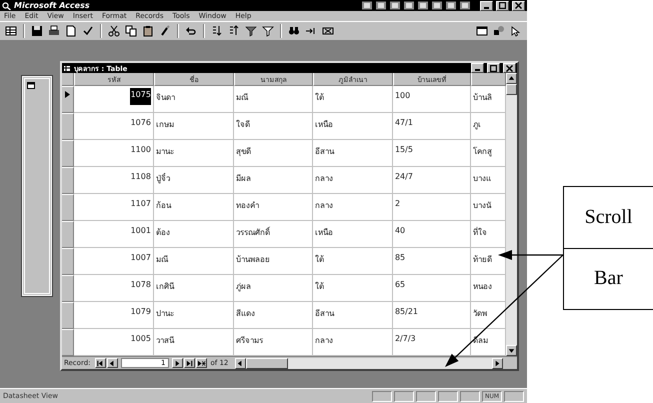  What do you see at coordinates (400, 284) in the screenshot?
I see `table-cell: 65` at bounding box center [400, 284].